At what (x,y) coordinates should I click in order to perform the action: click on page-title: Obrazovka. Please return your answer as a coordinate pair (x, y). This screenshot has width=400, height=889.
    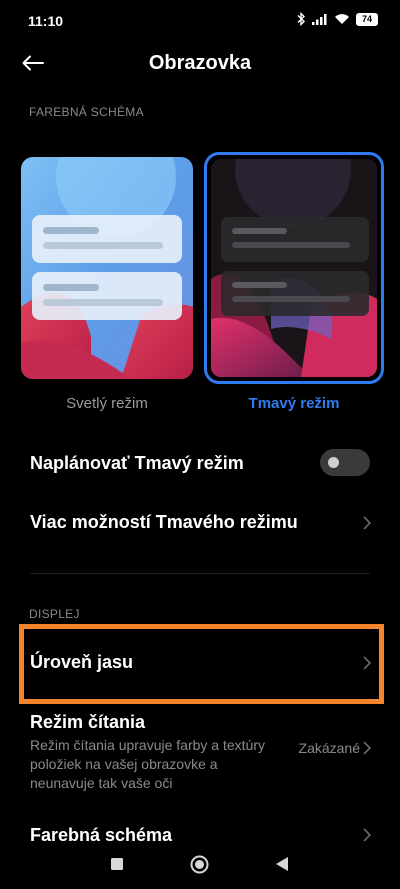
    Looking at the image, I should click on (200, 63).